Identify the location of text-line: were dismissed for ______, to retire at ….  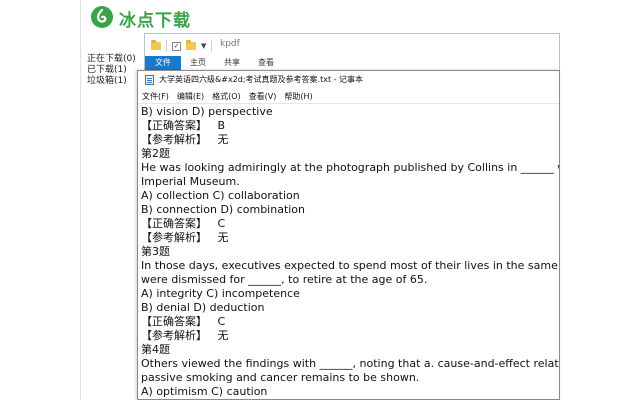
(284, 279).